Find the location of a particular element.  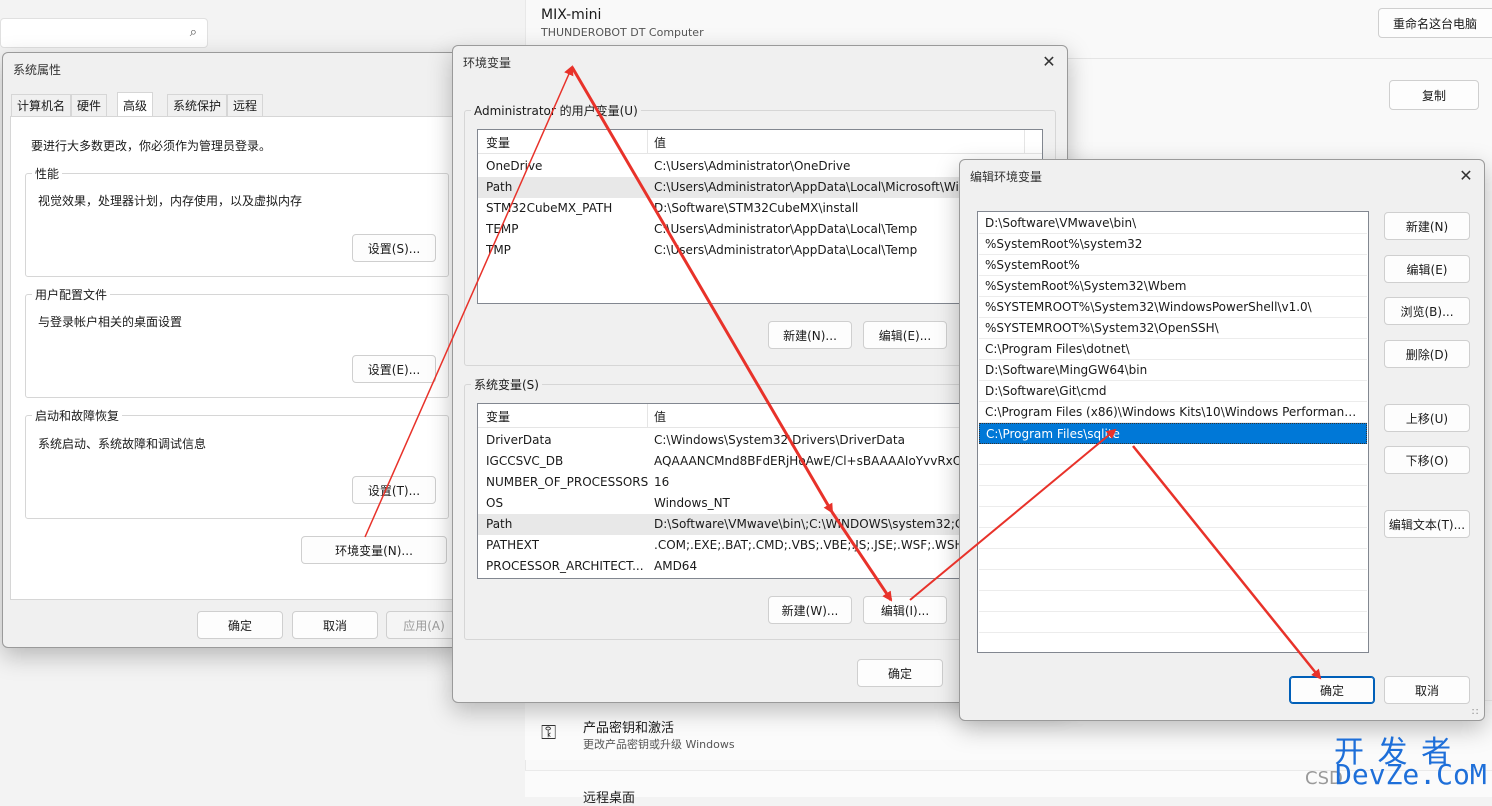

watermark-en: DevZe.CoM is located at coordinates (1411, 774).